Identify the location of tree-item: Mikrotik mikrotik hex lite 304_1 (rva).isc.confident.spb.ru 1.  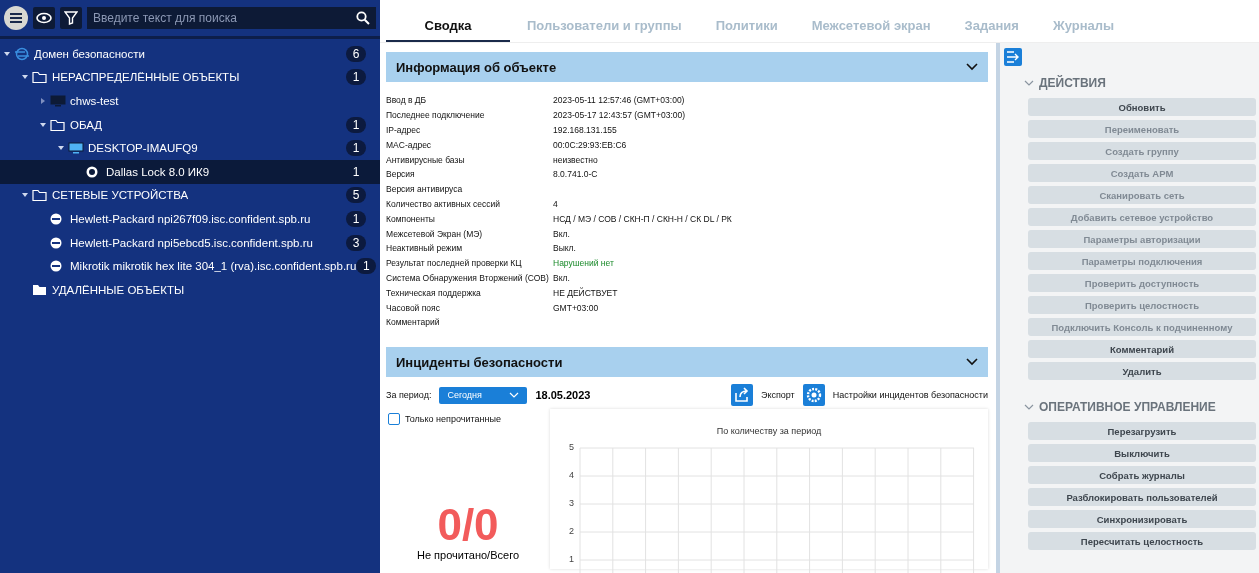
(190, 266).